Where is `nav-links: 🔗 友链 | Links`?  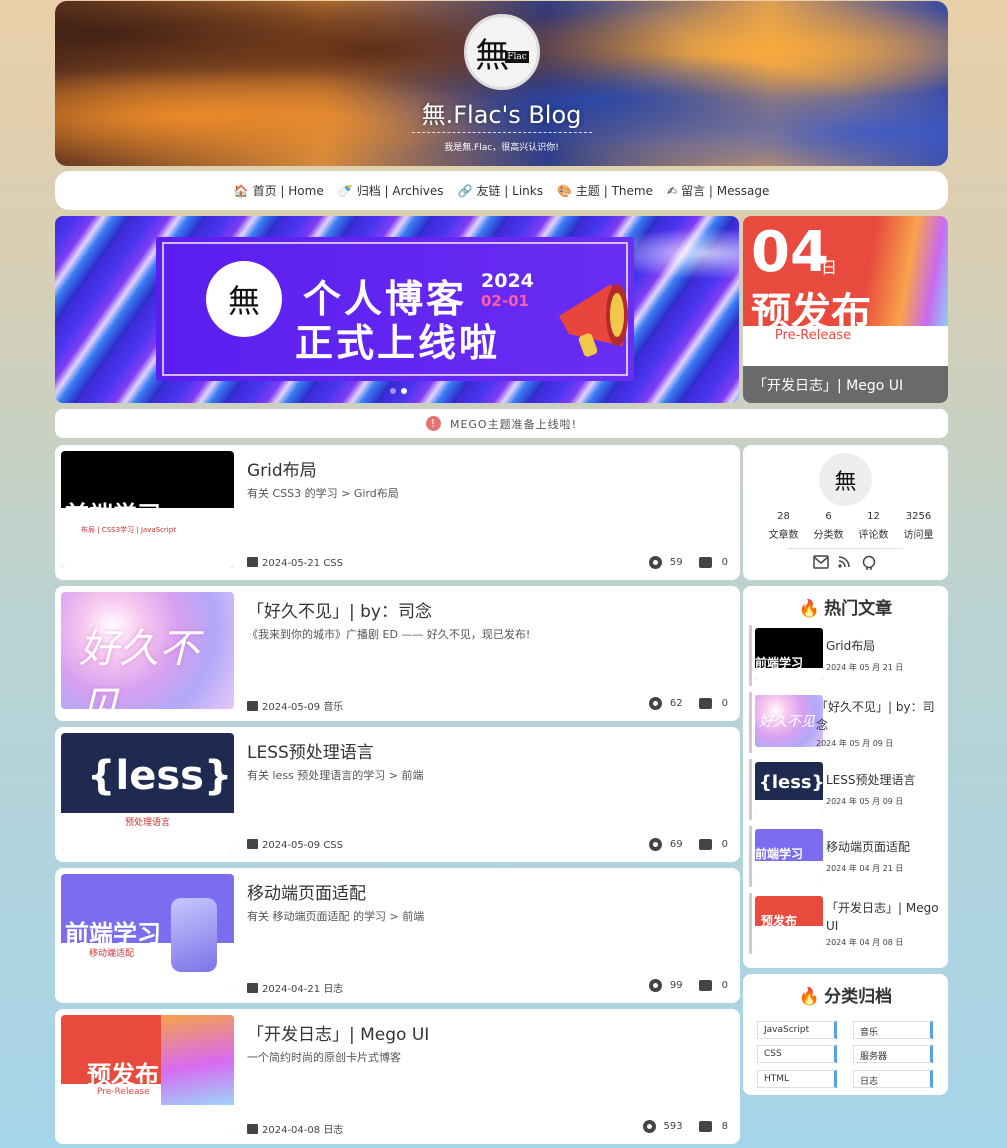
nav-links: 🔗 友链 | Links is located at coordinates (500, 190).